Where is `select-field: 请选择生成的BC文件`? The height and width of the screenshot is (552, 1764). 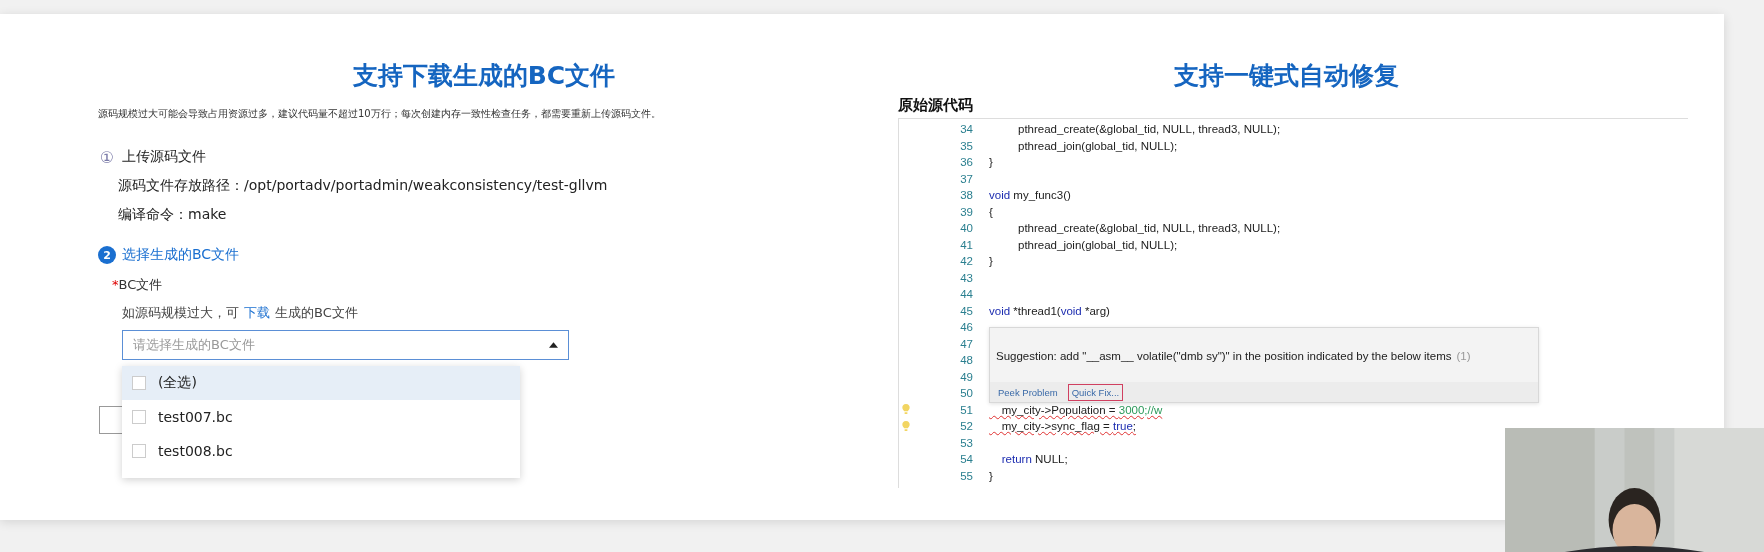
select-field: 请选择生成的BC文件 is located at coordinates (345, 345).